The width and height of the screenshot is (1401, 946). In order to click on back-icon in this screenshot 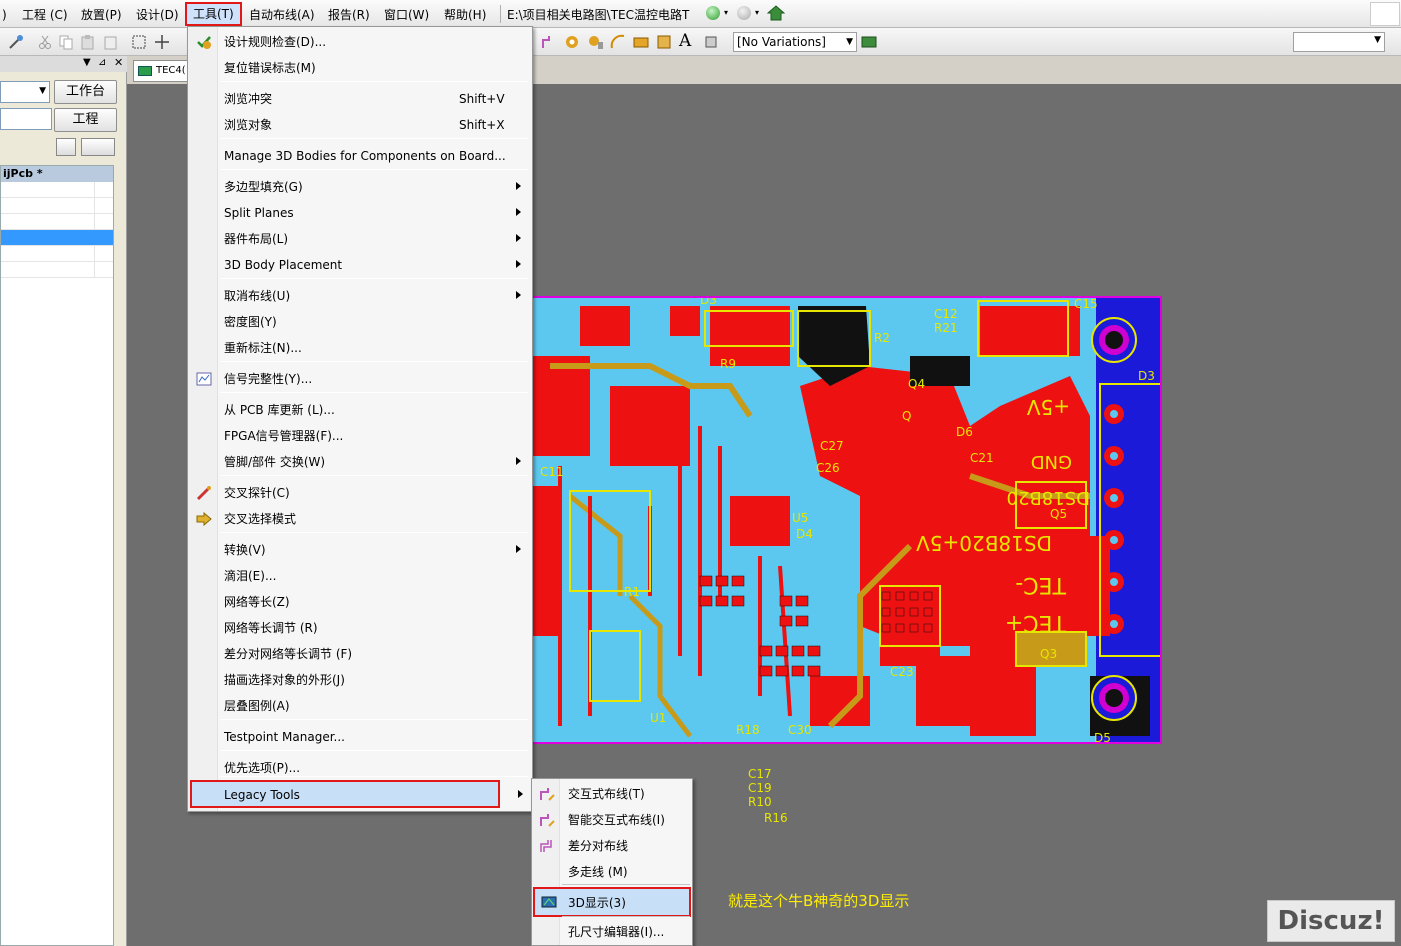, I will do `click(713, 13)`.